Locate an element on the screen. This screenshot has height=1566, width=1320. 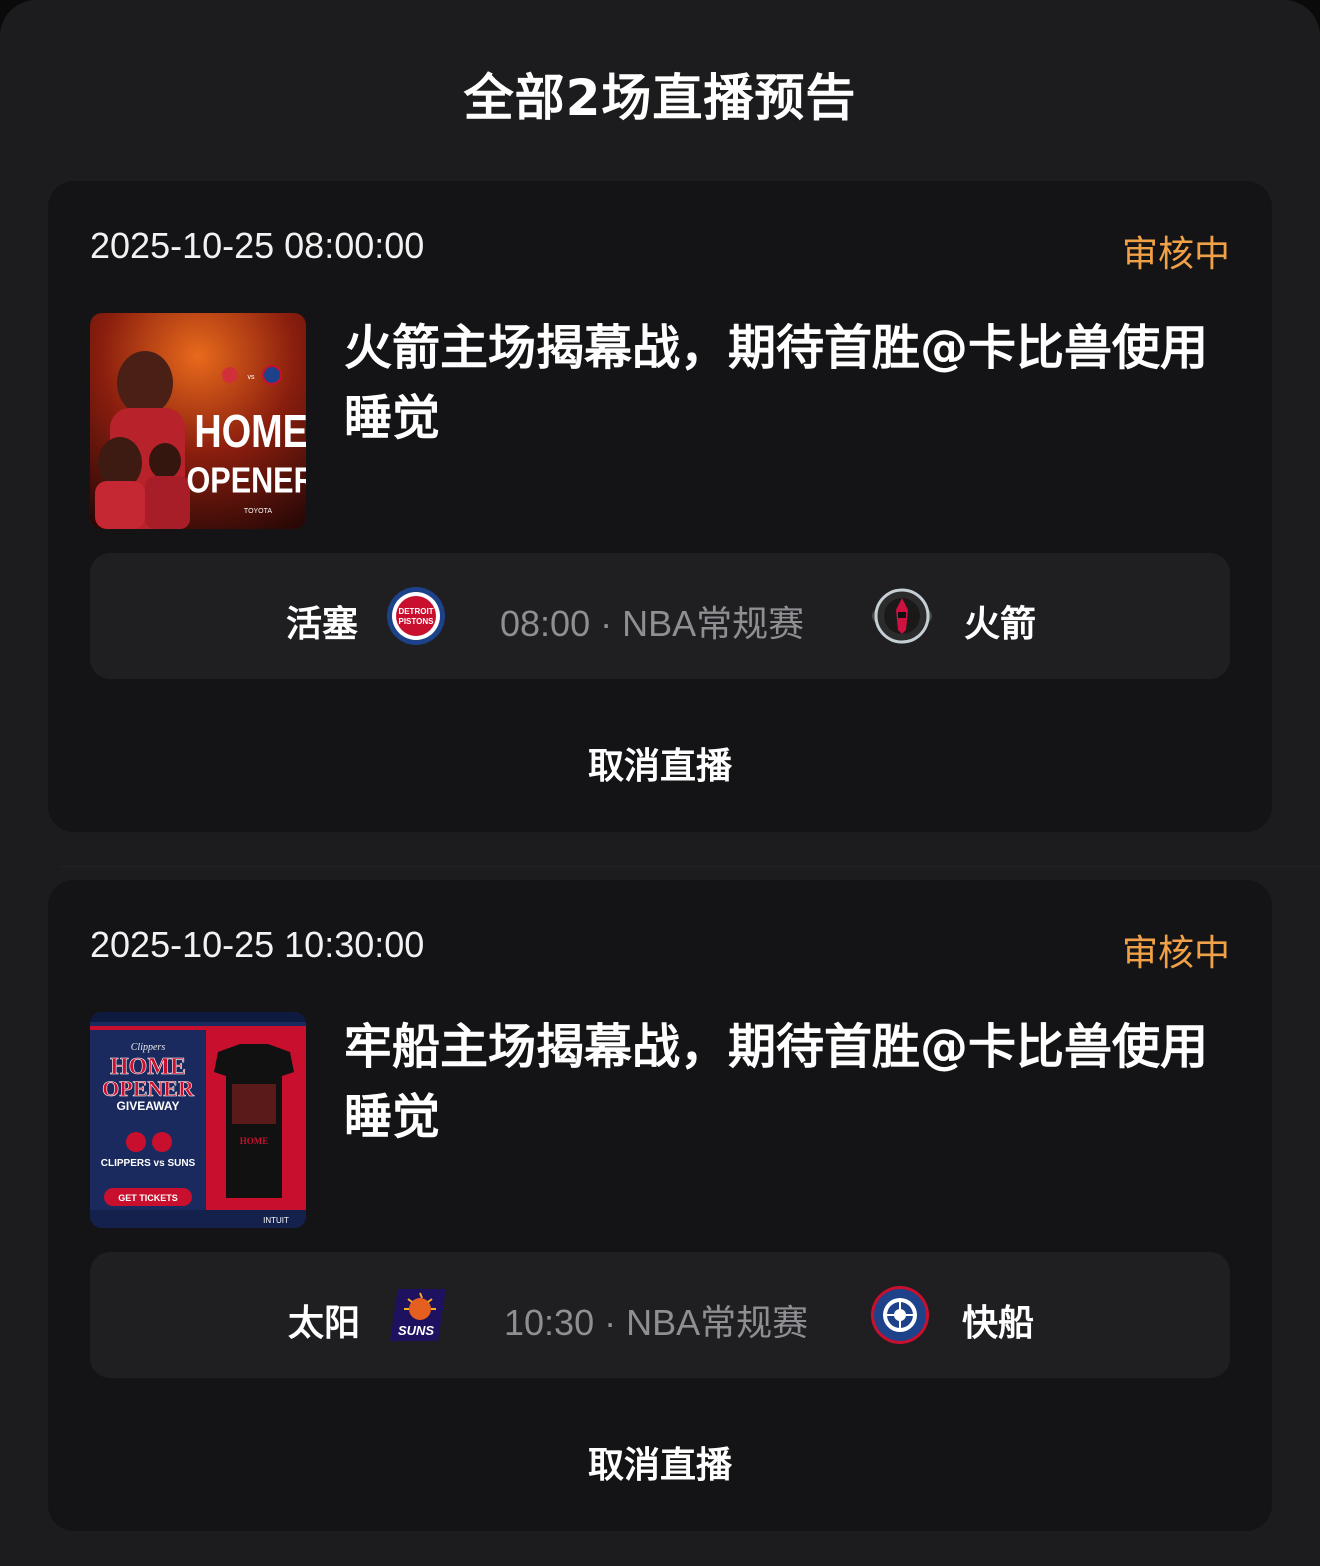
preview-time: 2025-10-25 10:30:00 is located at coordinates (257, 944).